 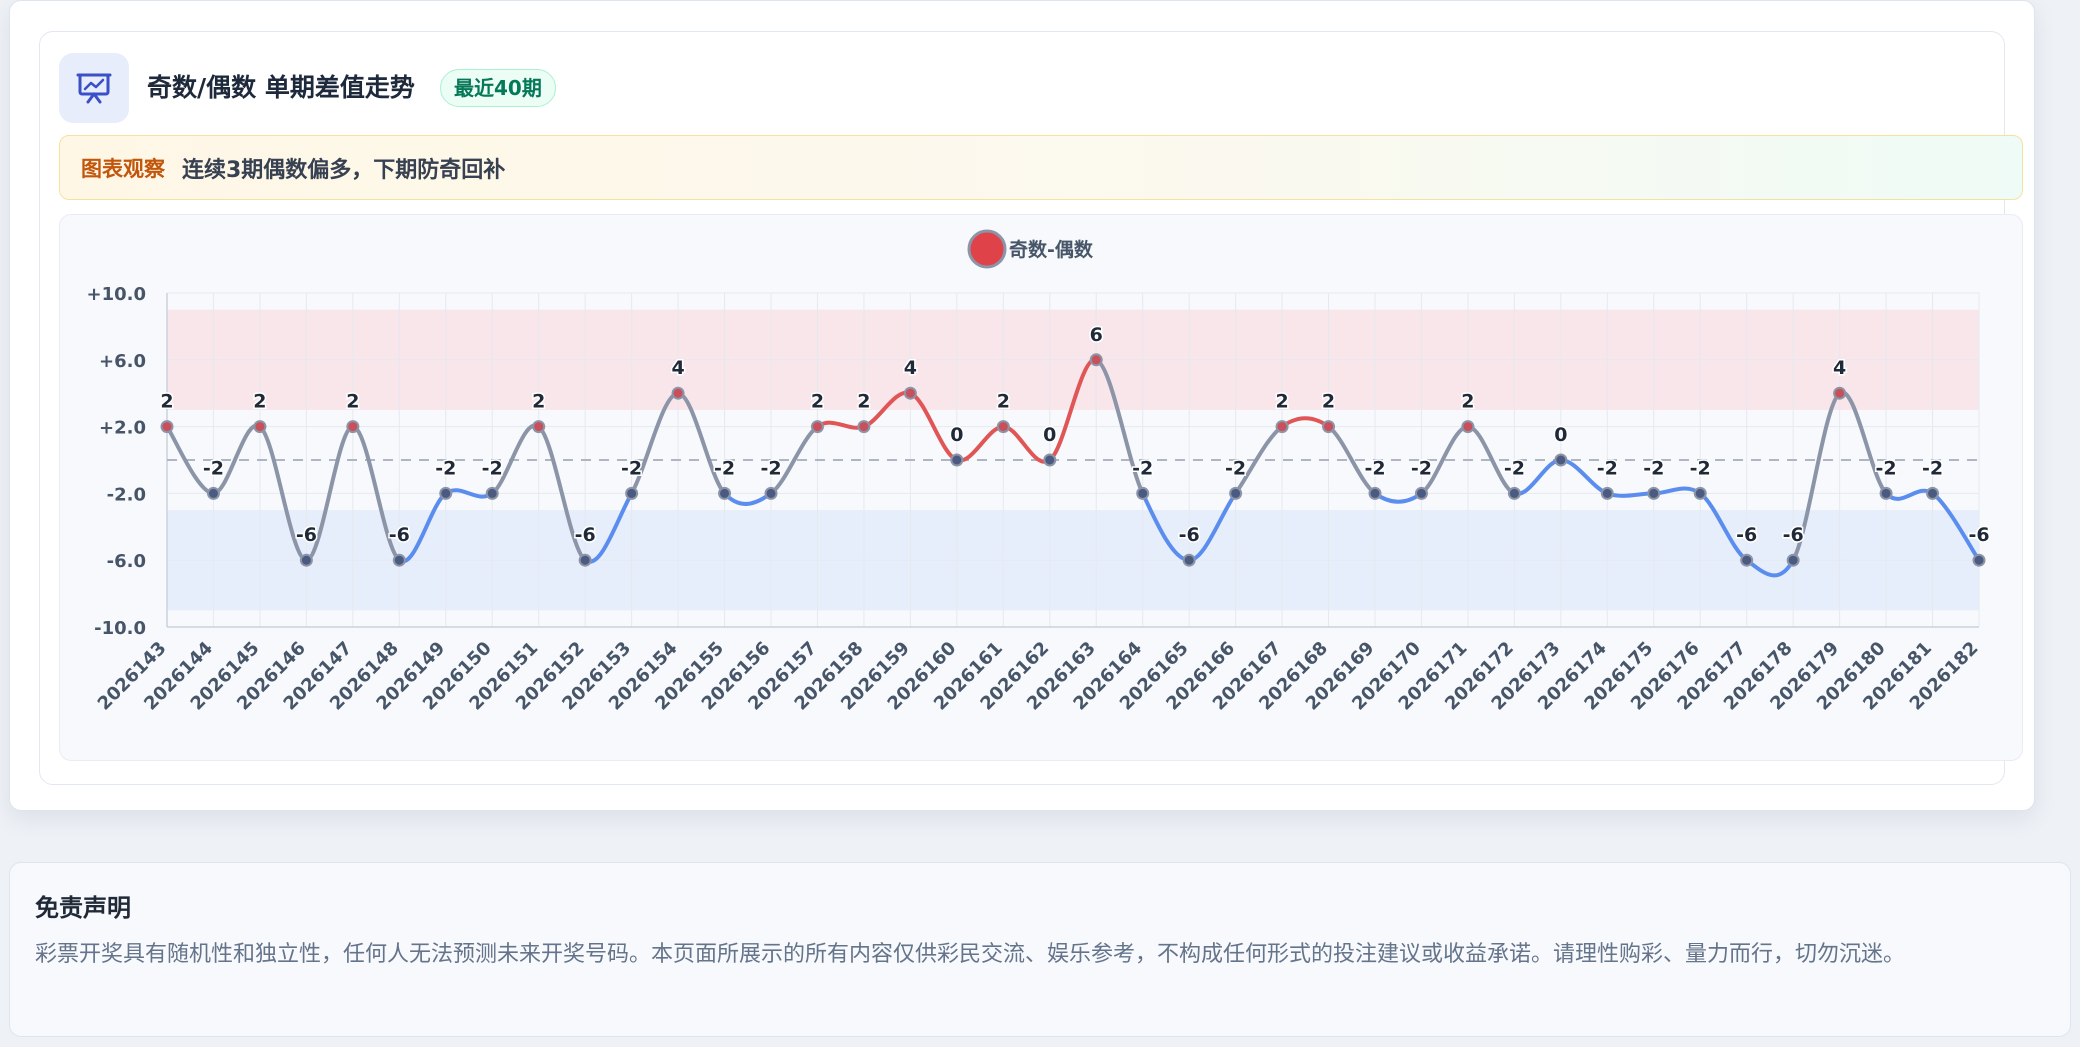 I want to click on trend-chart-icon, so click(x=94, y=88).